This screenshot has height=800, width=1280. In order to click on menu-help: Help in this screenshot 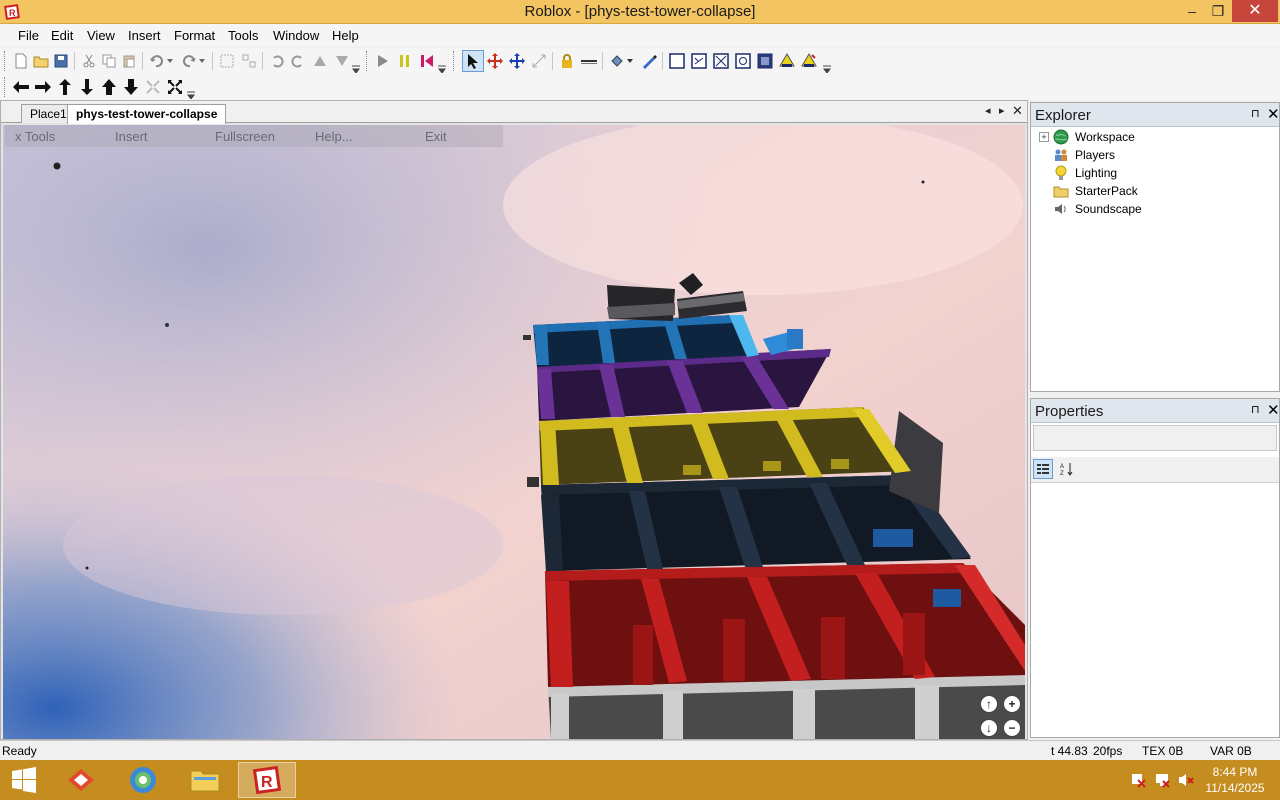, I will do `click(345, 33)`.